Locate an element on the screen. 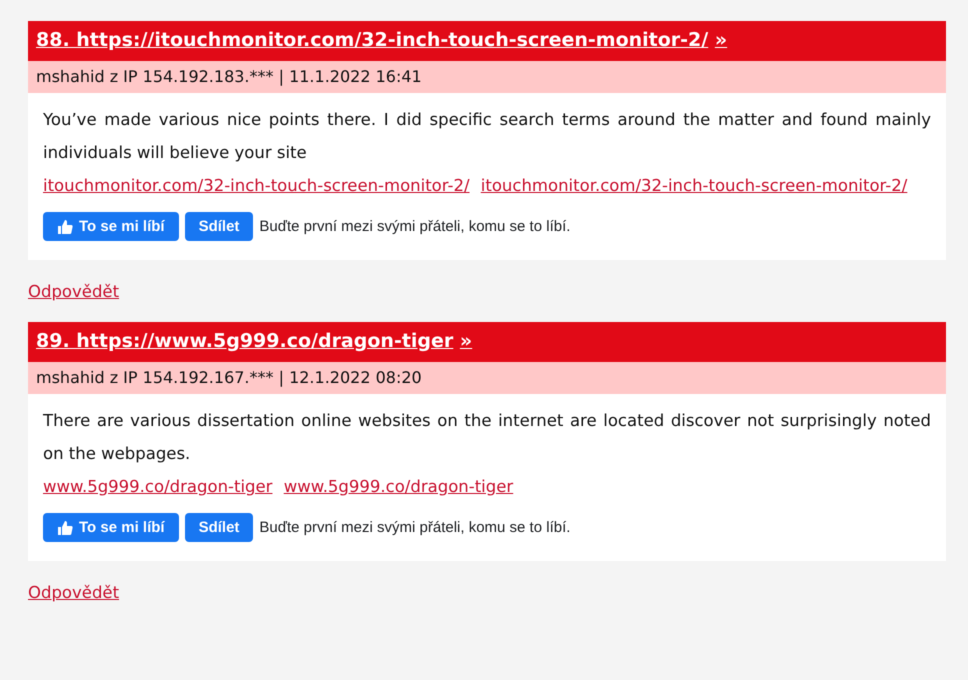 This screenshot has width=968, height=680. comment-text: There are various dissertation online websites on the internet are located discover not surprisingly noted on the webpages. is located at coordinates (487, 437).